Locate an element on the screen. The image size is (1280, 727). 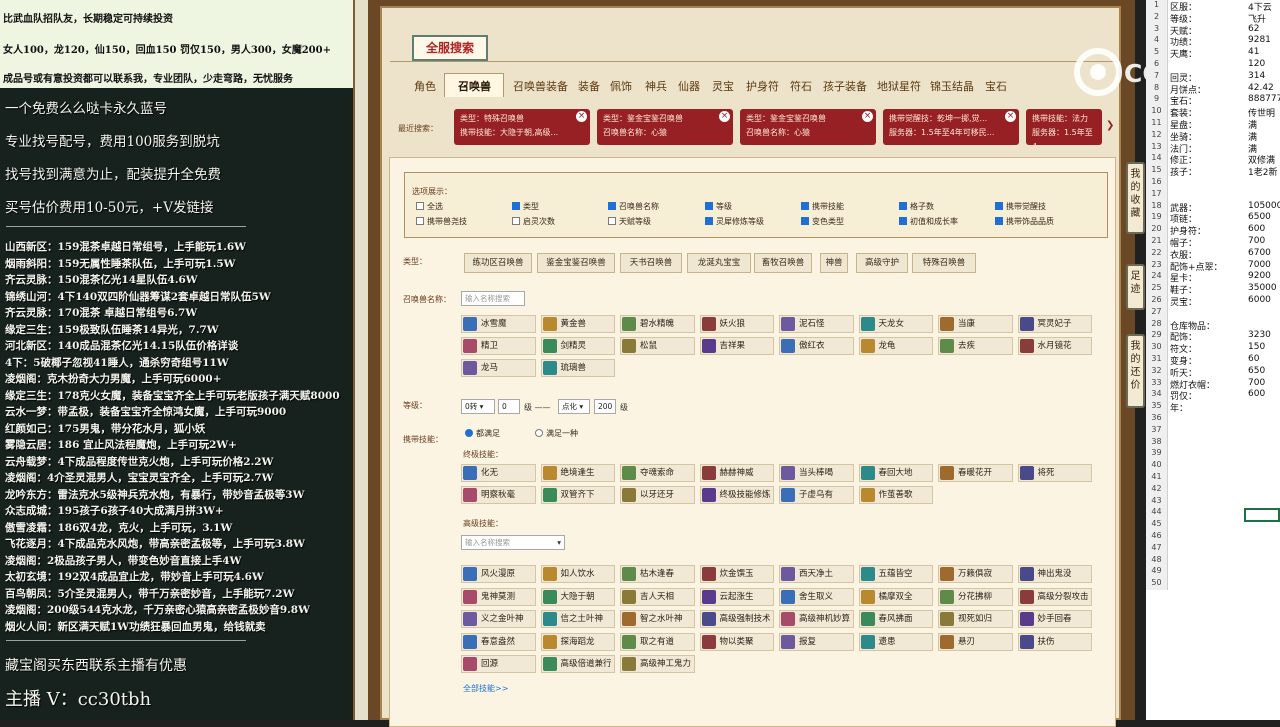
tab-11: 地狱星符 is located at coordinates (899, 86).